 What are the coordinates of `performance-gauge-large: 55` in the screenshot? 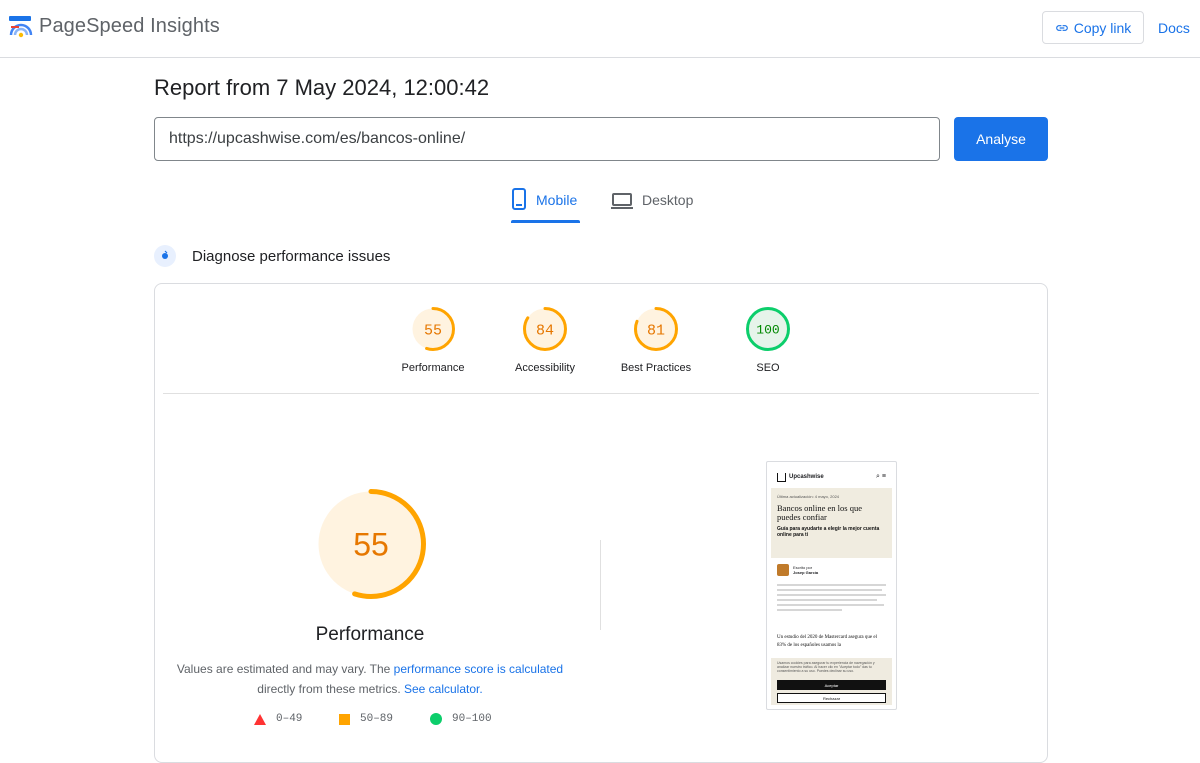 It's located at (371, 544).